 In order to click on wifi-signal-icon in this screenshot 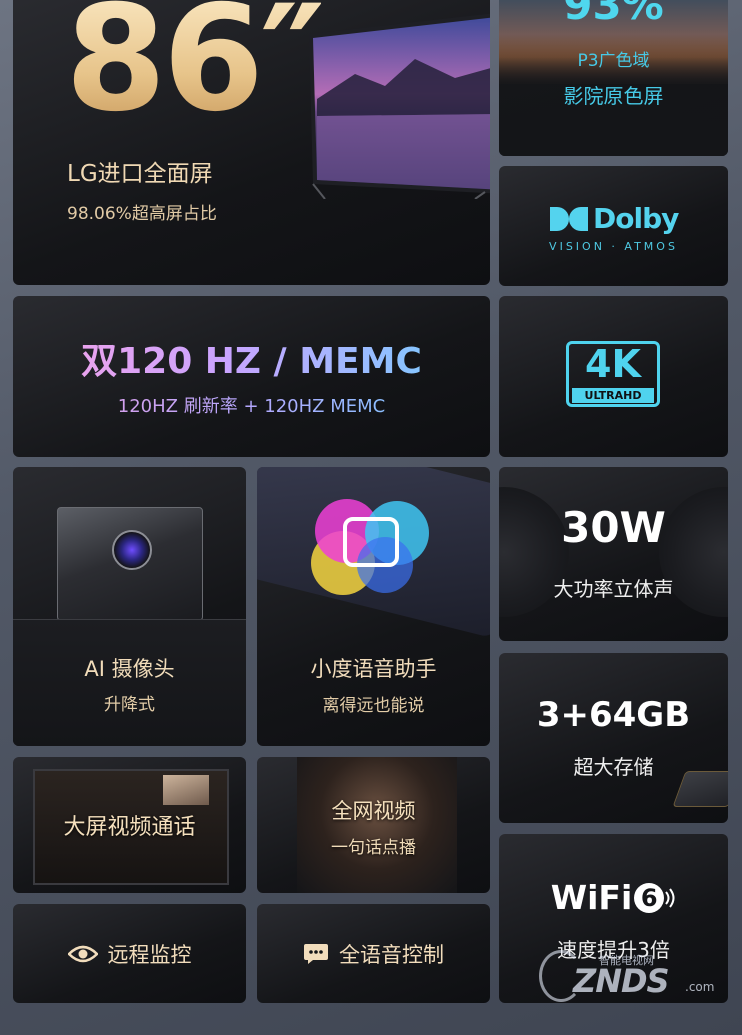, I will do `click(670, 897)`.